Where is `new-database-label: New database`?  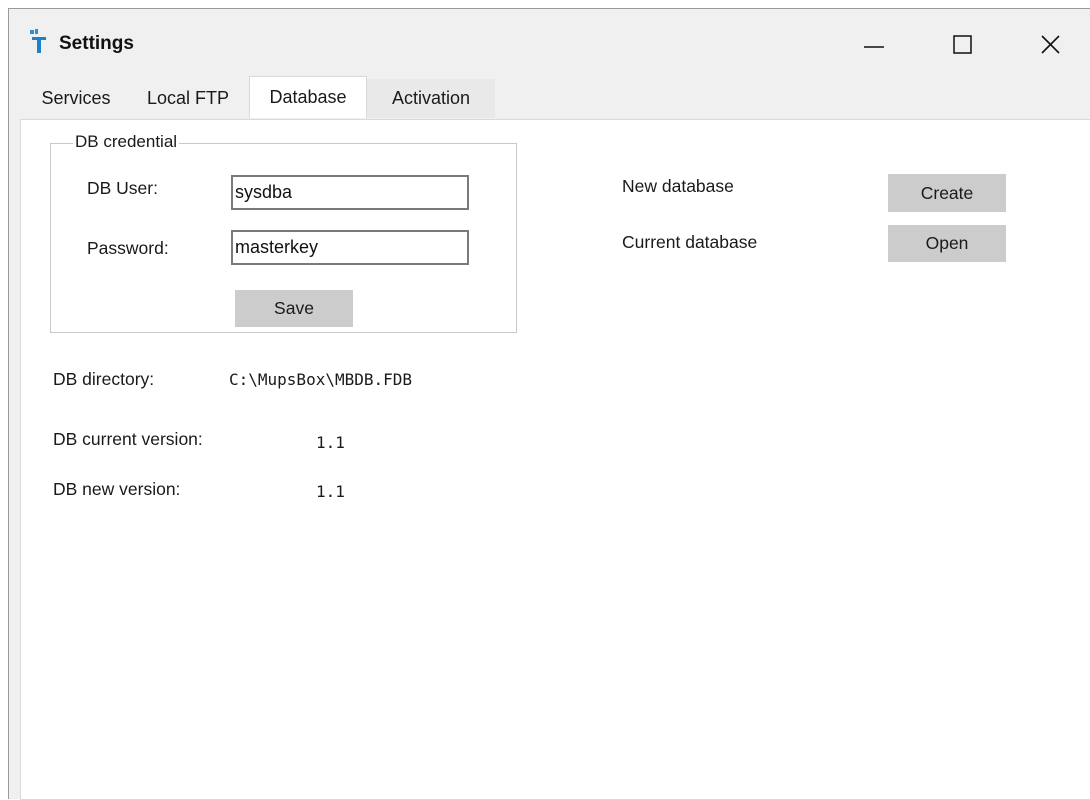 new-database-label: New database is located at coordinates (678, 186).